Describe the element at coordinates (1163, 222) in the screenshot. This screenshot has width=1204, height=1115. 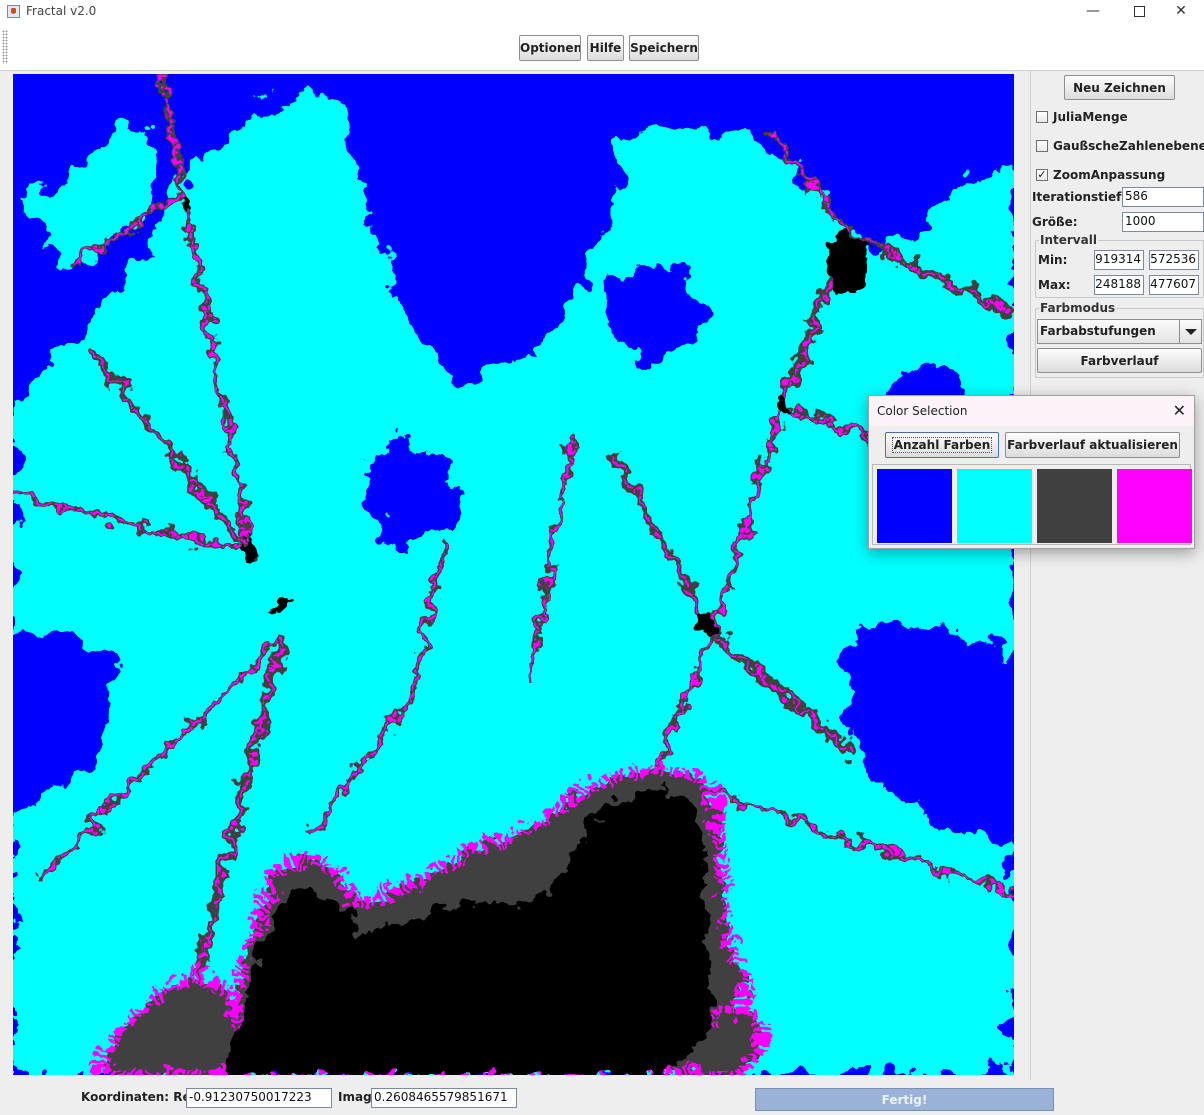
I see `size-field: 1000` at that location.